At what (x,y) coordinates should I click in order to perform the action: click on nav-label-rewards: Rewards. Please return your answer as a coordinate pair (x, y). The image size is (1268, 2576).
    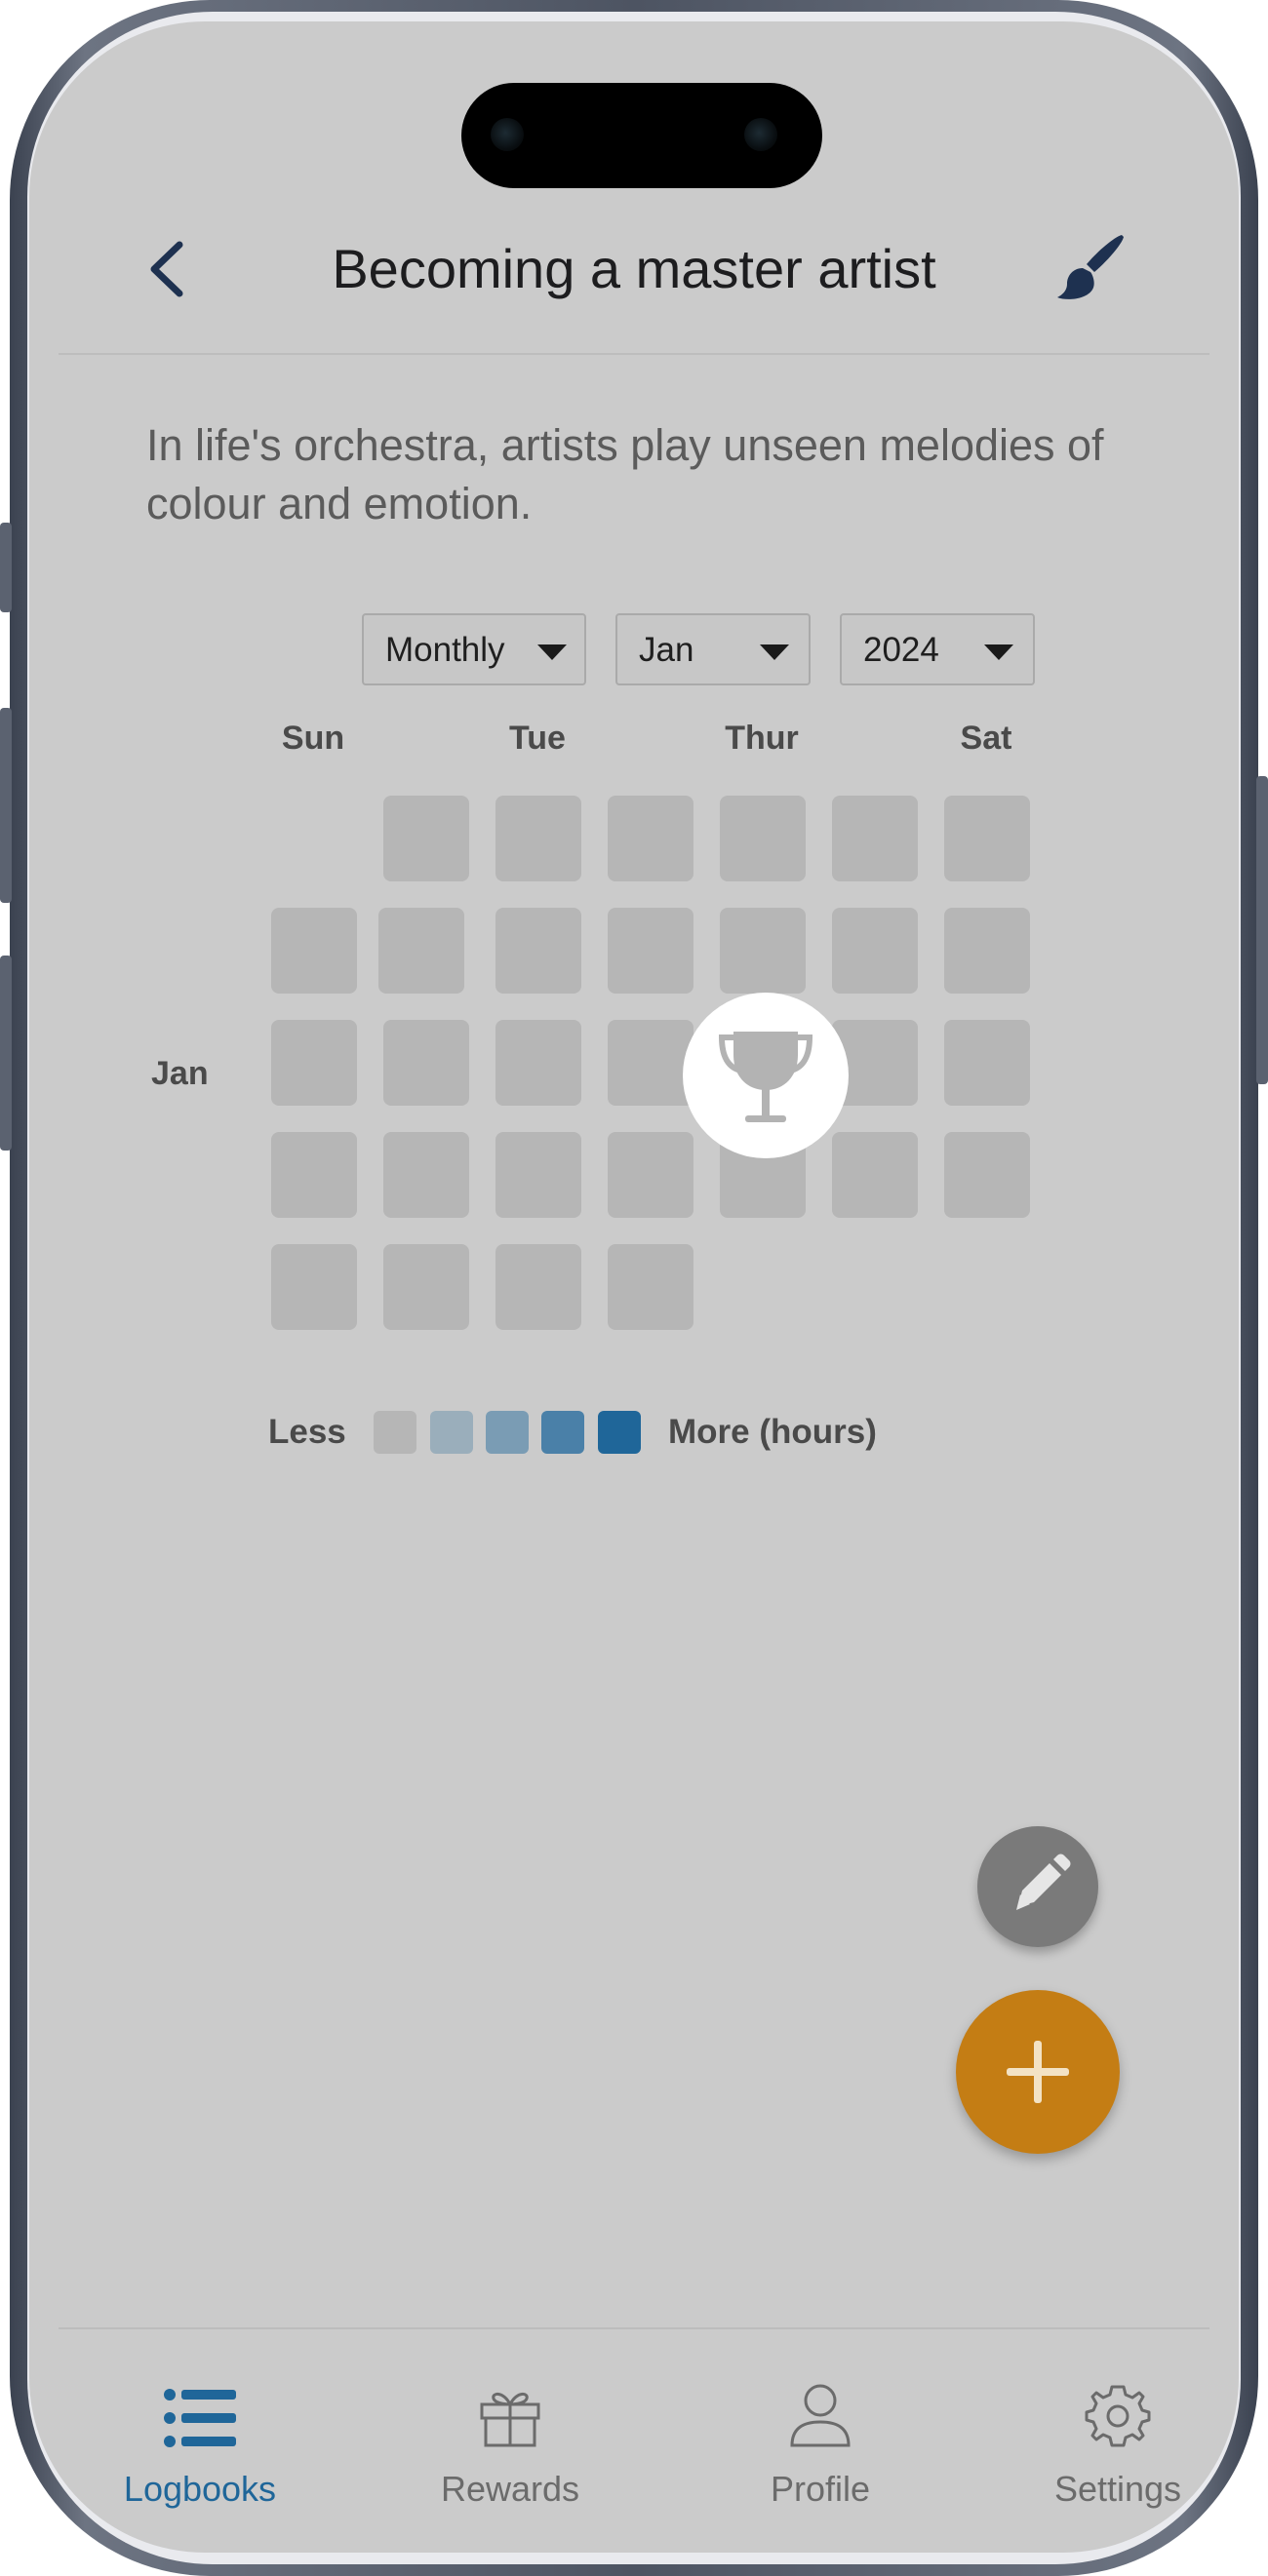
    Looking at the image, I should click on (510, 2489).